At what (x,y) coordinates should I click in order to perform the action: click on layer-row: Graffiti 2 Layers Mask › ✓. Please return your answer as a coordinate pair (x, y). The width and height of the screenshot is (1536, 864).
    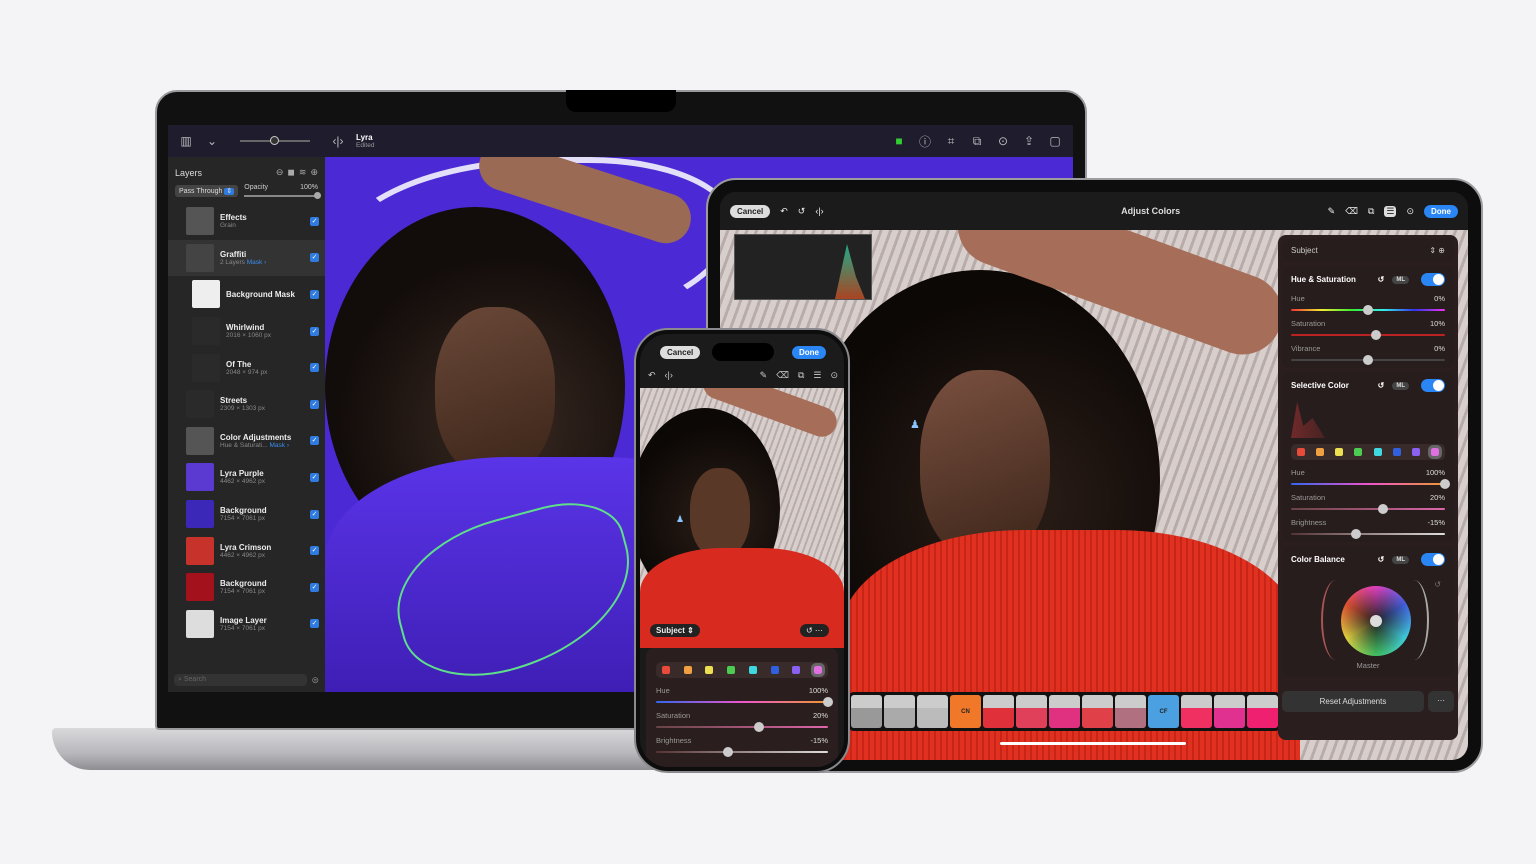
    Looking at the image, I should click on (246, 258).